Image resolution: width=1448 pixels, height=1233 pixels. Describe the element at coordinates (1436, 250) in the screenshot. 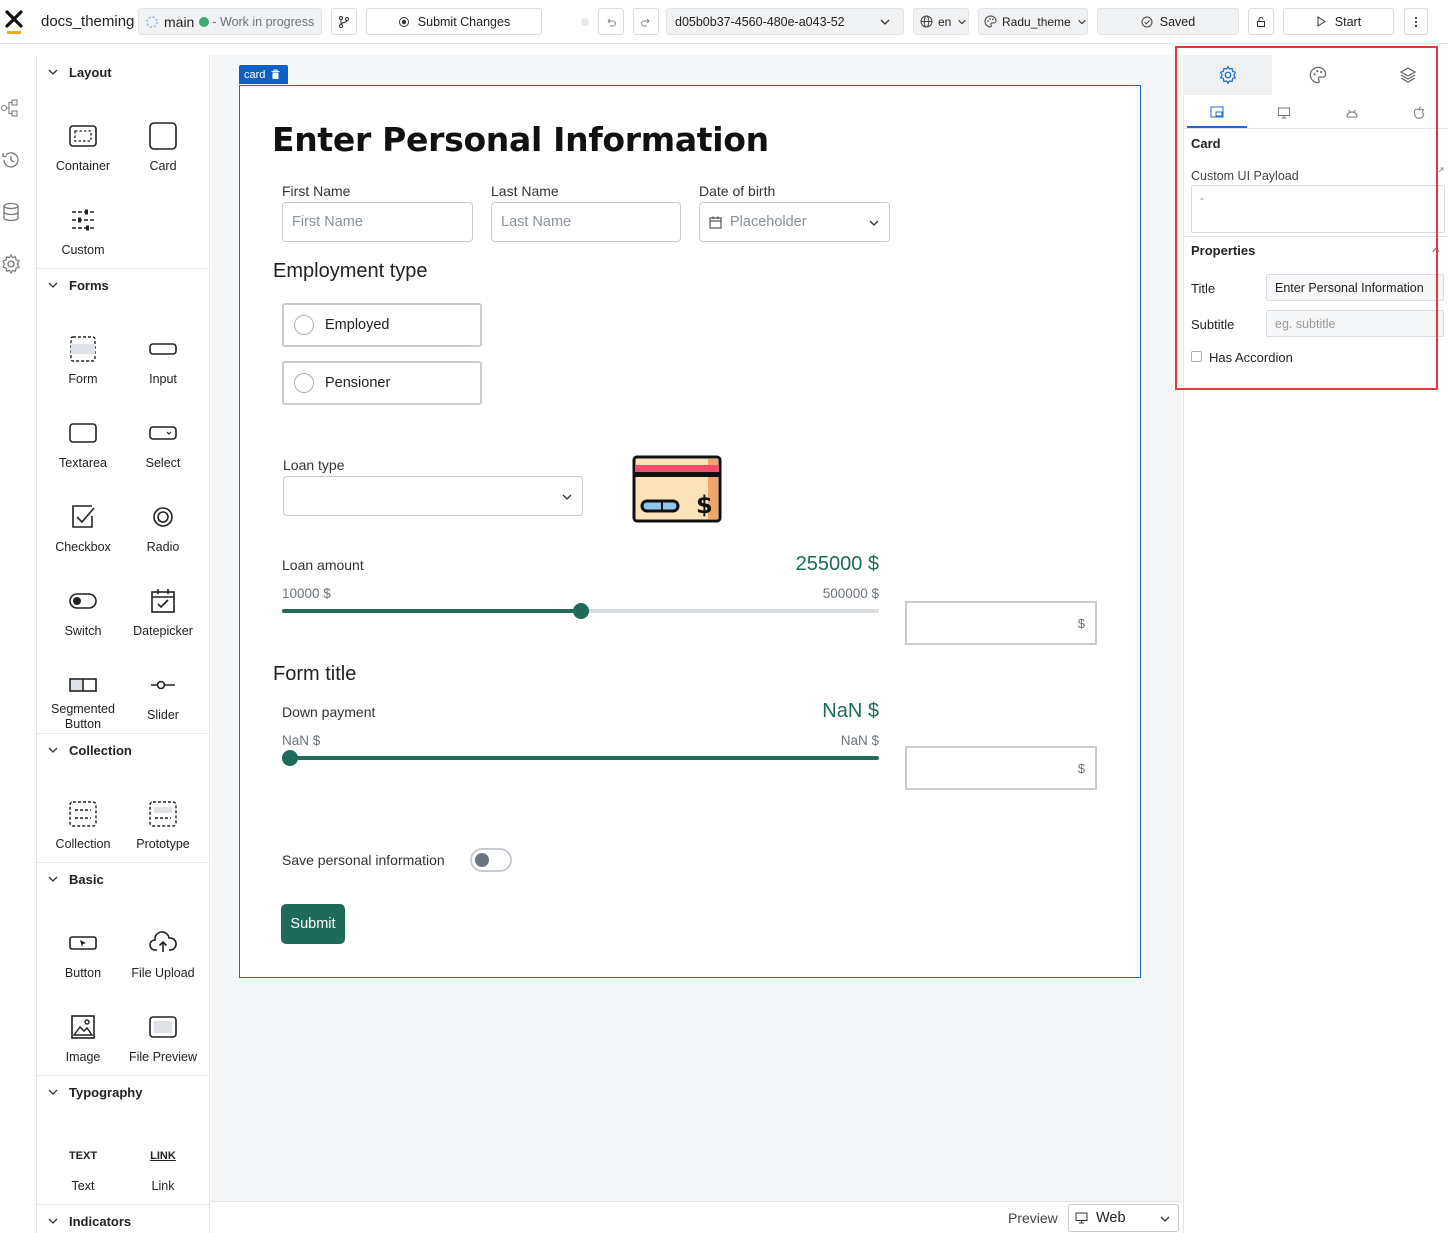

I see `chevron-up-icon` at that location.